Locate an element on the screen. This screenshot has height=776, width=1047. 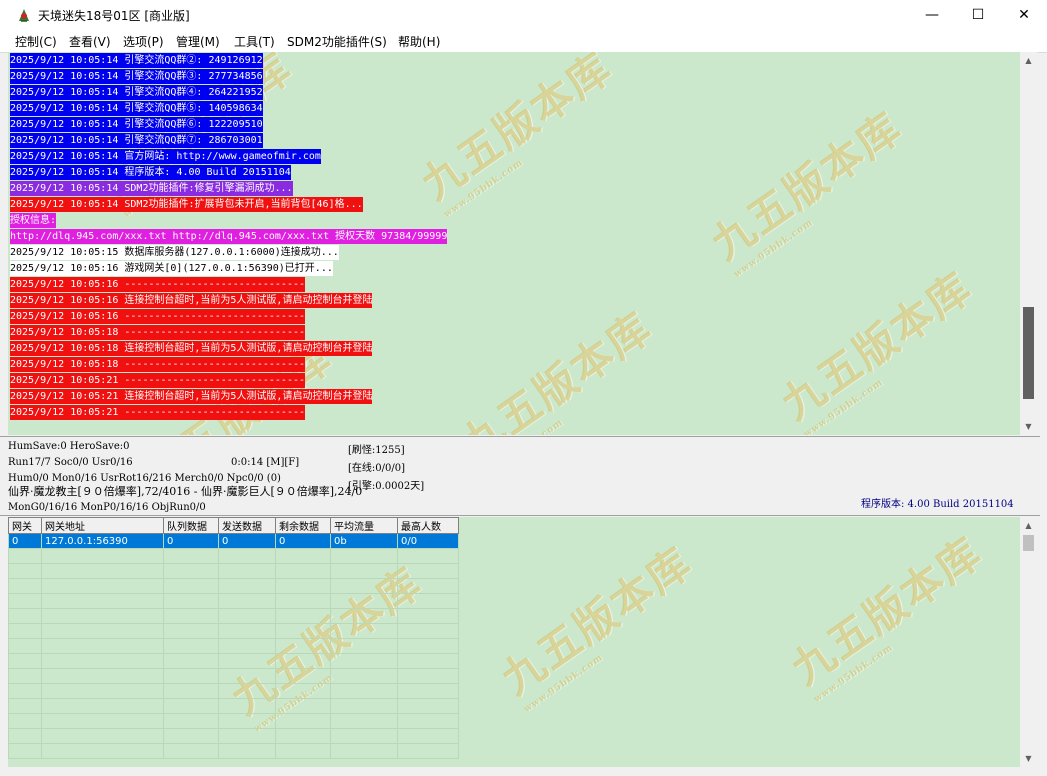
menu-sdm2-plugin: SDM2功能插件(S) is located at coordinates (337, 41).